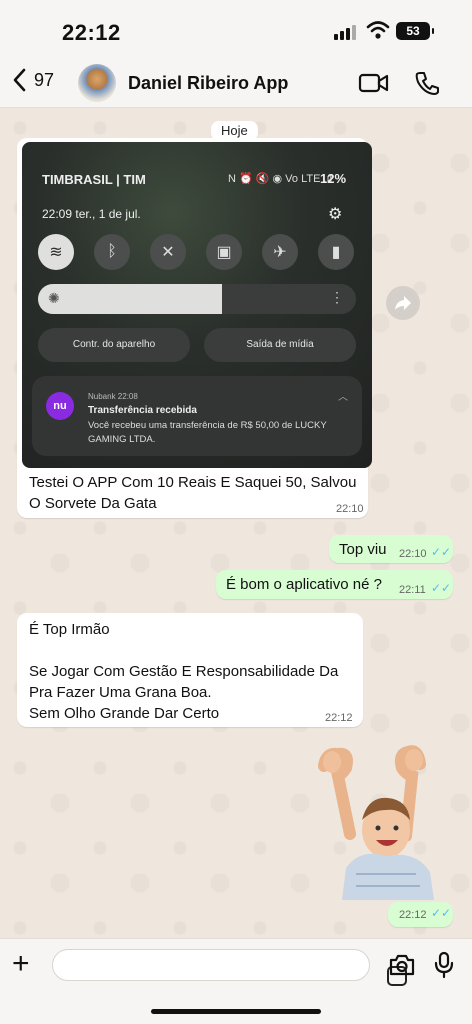  I want to click on notification-title: Transferência recebida, so click(142, 410).